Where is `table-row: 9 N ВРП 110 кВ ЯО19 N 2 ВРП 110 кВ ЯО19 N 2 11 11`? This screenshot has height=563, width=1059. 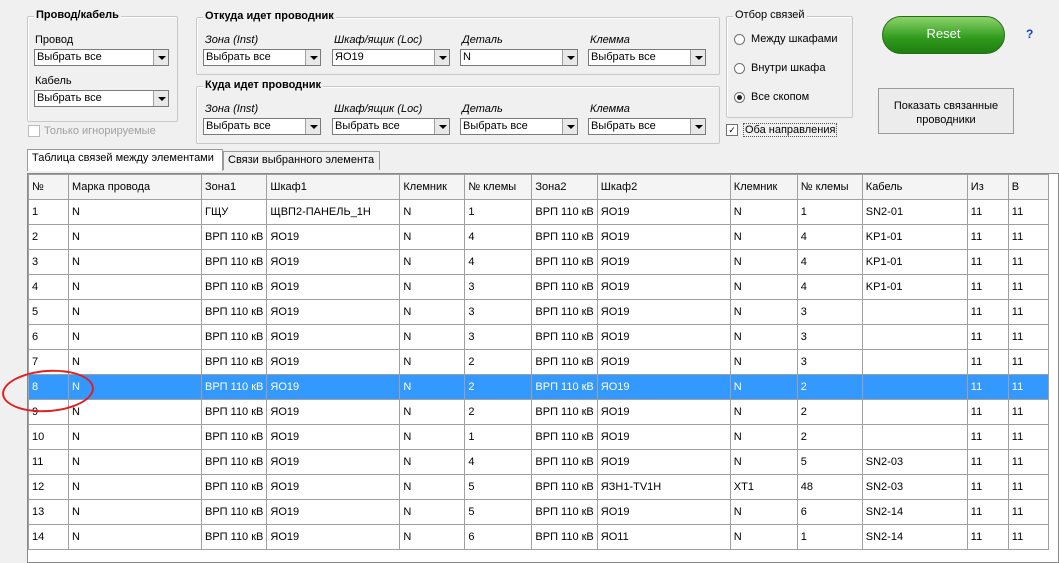 table-row: 9 N ВРП 110 кВ ЯО19 N 2 ВРП 110 кВ ЯО19 N 2 11 11 is located at coordinates (538, 412).